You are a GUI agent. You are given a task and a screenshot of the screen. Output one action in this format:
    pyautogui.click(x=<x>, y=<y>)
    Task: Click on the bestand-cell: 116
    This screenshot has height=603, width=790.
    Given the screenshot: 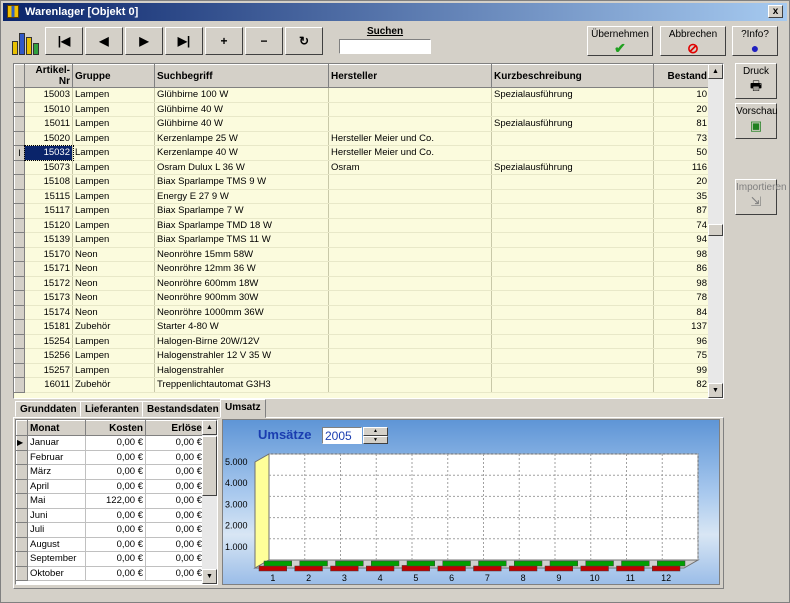 What is the action you would take?
    pyautogui.click(x=681, y=167)
    